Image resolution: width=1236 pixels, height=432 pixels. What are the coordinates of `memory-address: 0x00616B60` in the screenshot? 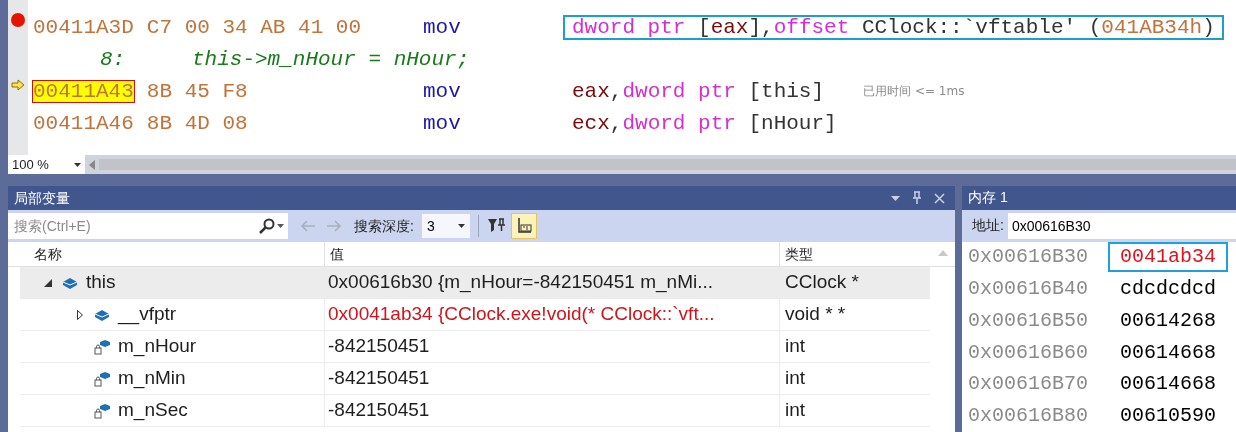 It's located at (1029, 352).